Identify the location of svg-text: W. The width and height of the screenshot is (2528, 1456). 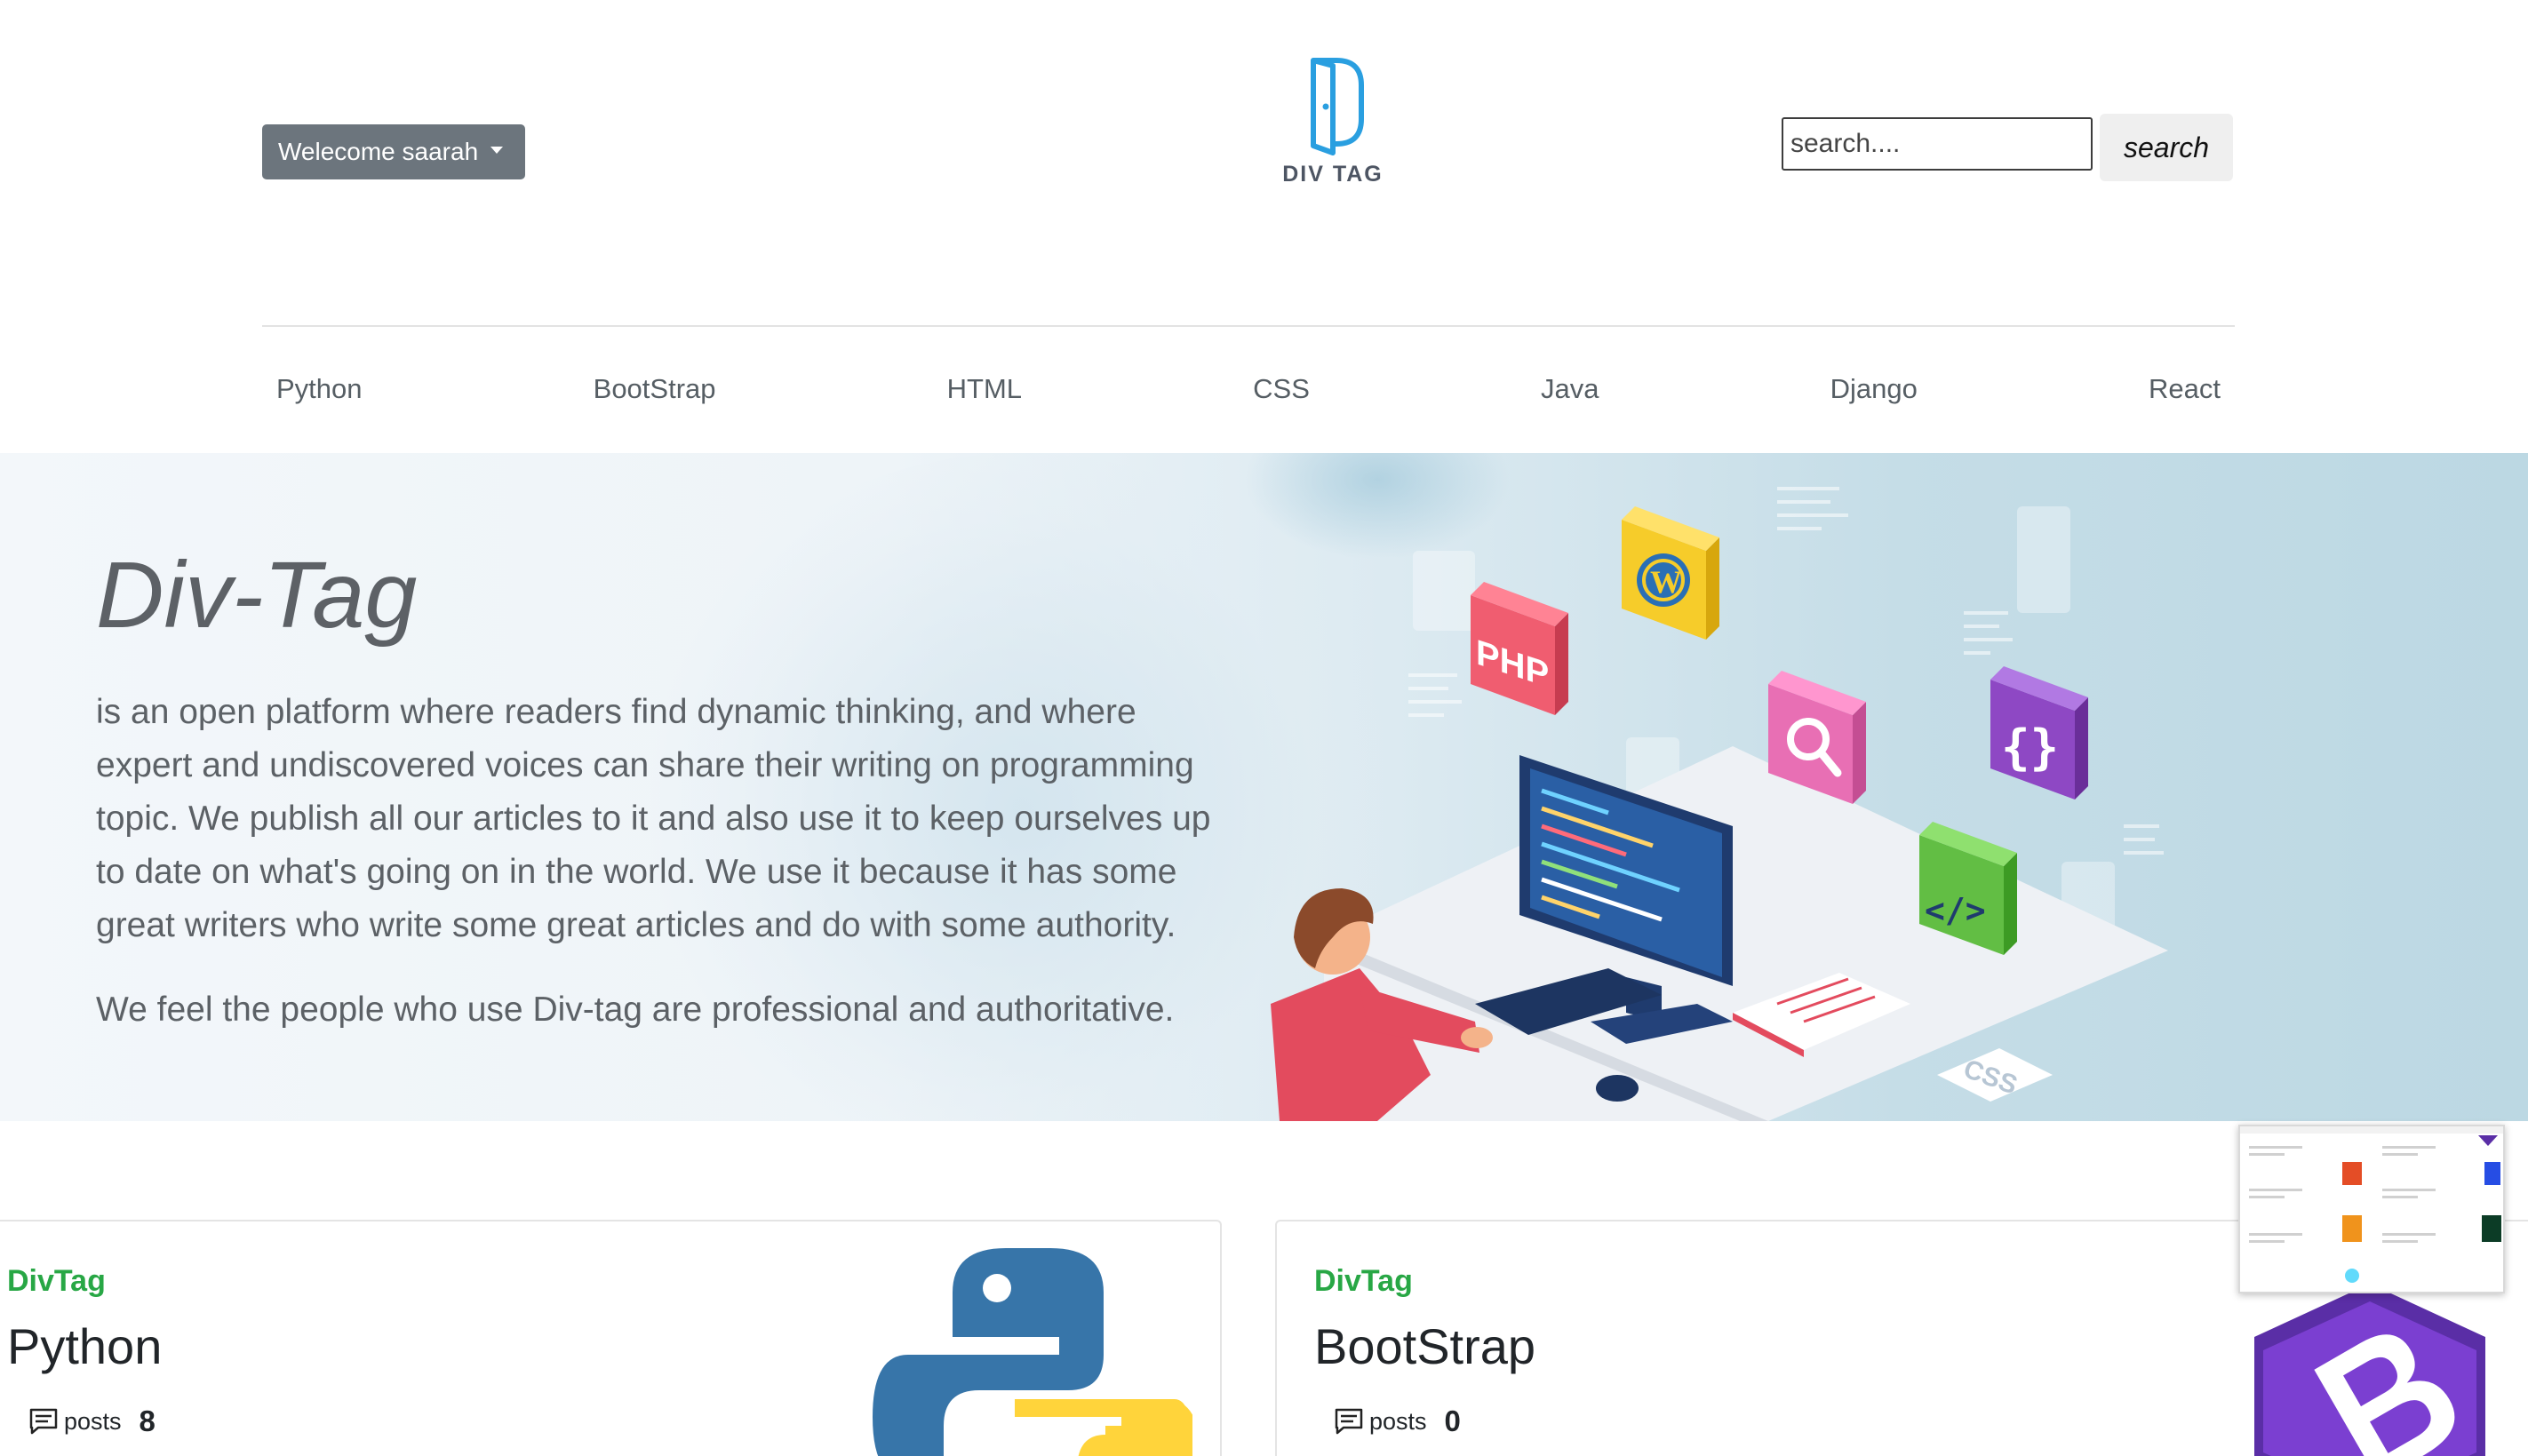
(1666, 582).